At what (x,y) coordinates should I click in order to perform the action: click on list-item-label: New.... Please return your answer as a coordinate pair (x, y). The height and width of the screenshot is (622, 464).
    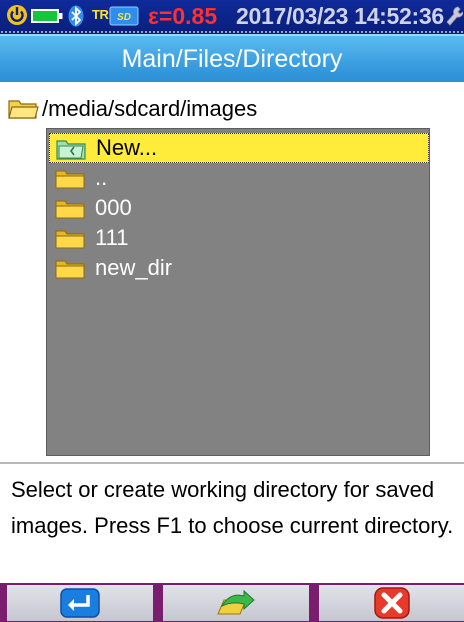
    Looking at the image, I should click on (127, 147).